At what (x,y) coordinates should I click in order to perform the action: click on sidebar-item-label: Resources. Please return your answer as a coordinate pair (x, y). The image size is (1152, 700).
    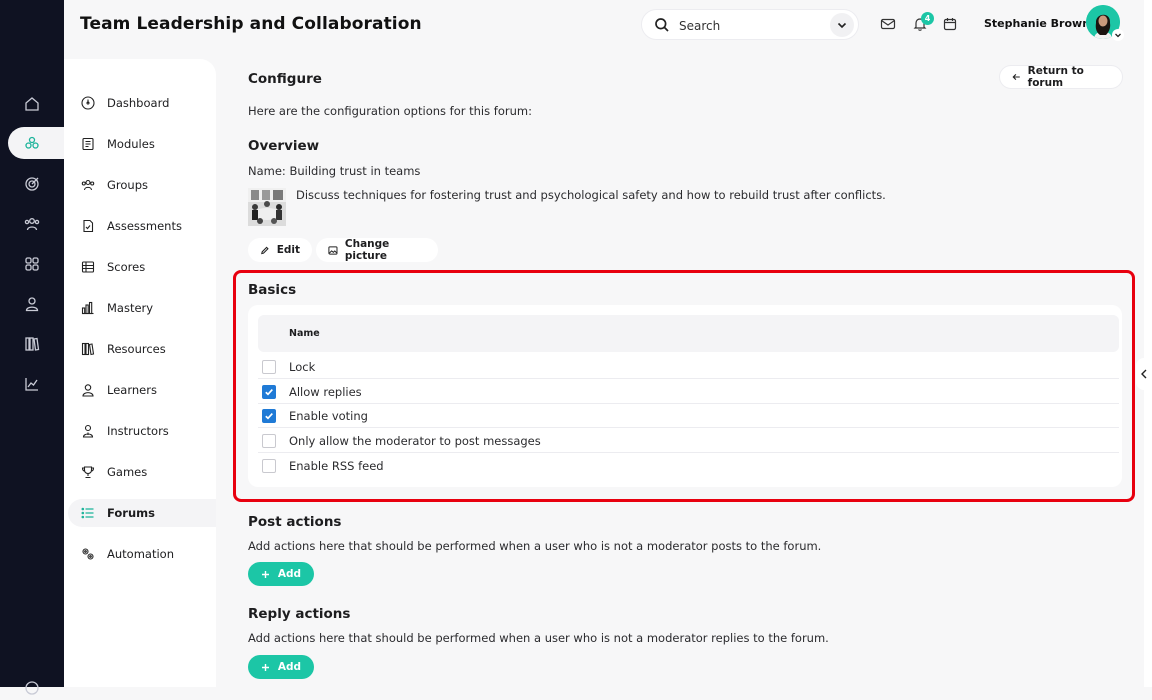
    Looking at the image, I should click on (136, 349).